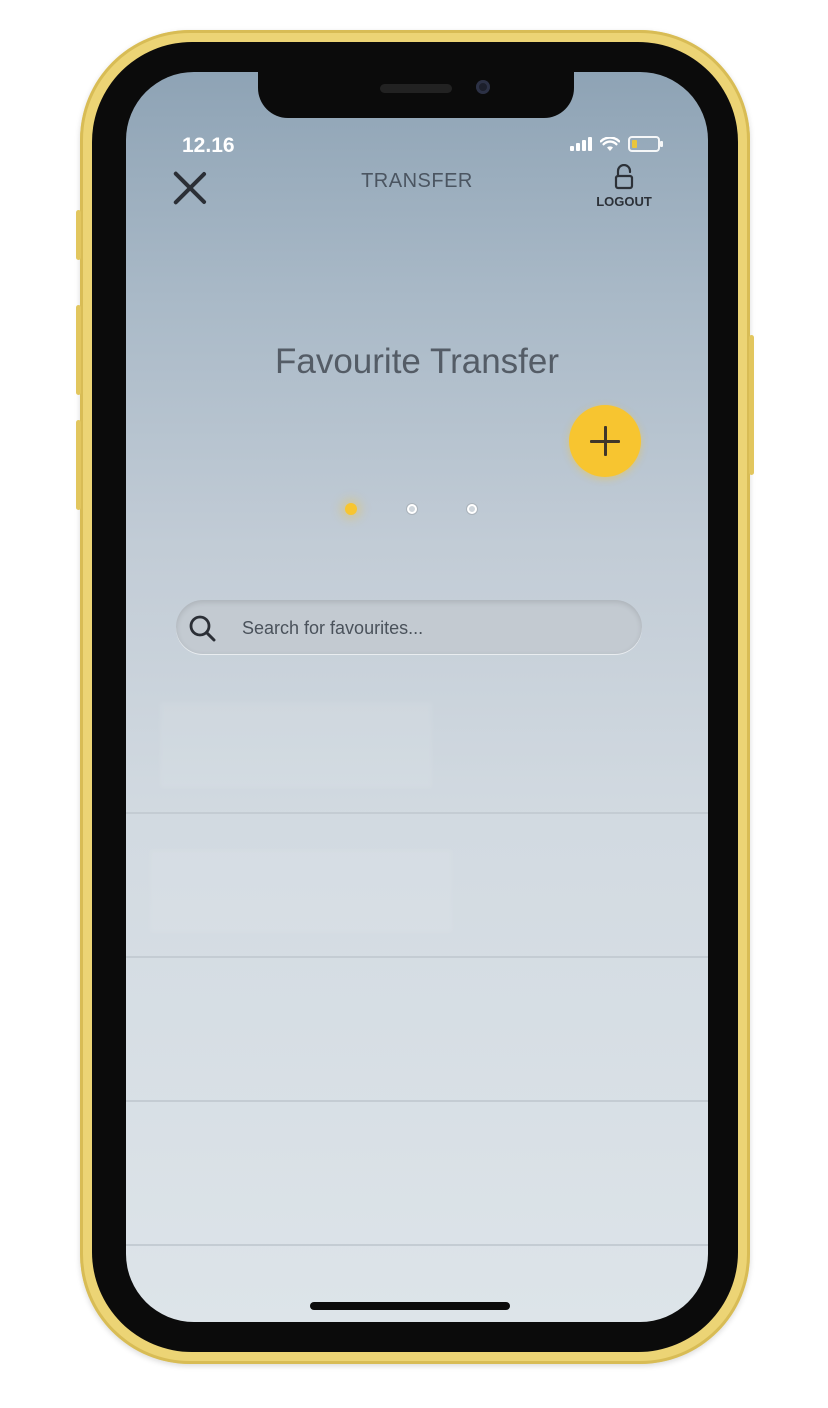 This screenshot has width=828, height=1408. Describe the element at coordinates (410, 1306) in the screenshot. I see `home-indicator` at that location.